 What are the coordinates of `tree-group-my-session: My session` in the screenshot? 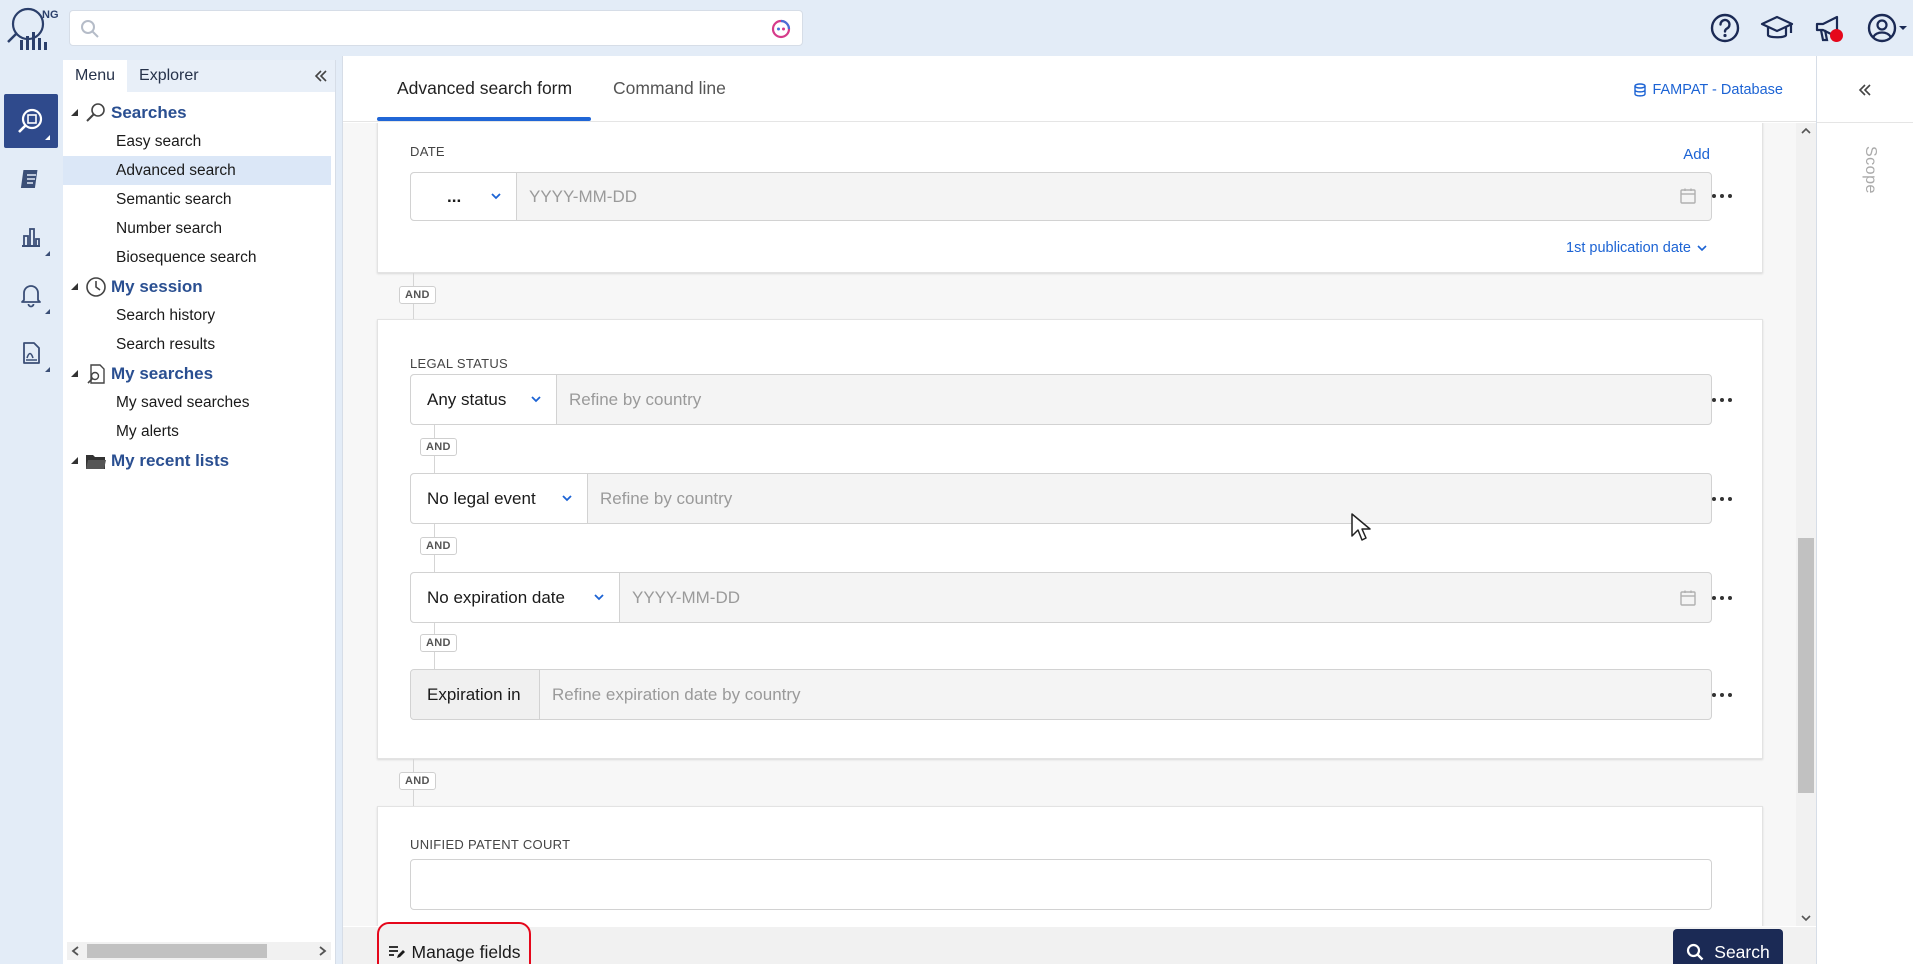 It's located at (199, 286).